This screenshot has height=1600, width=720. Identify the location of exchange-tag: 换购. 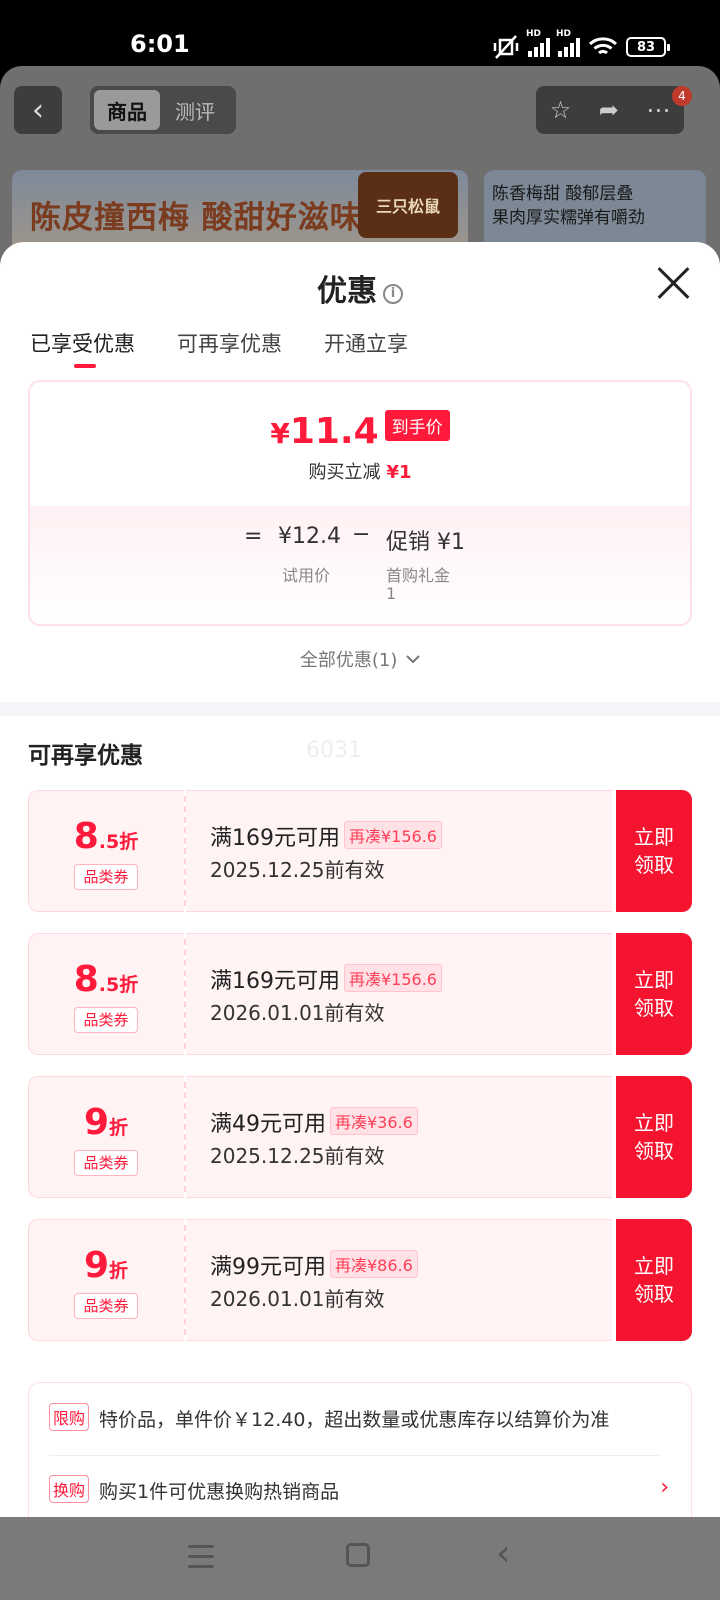
(69, 1489).